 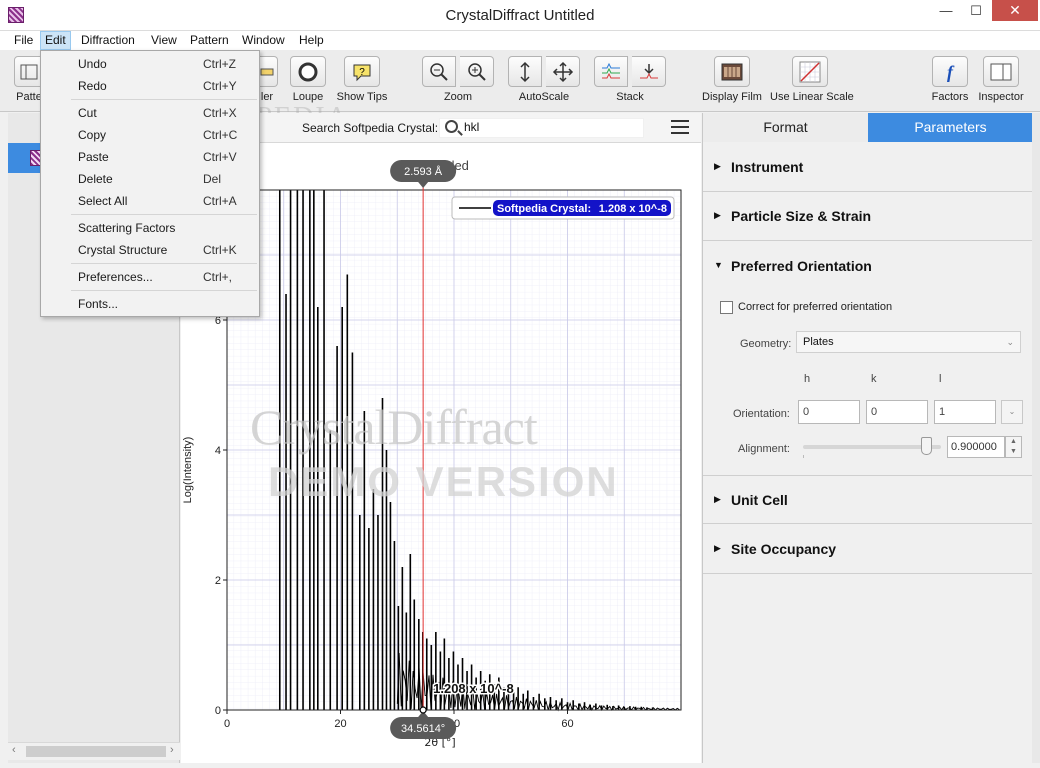 I want to click on menu-paste: Paste Ctrl+V, so click(x=150, y=157).